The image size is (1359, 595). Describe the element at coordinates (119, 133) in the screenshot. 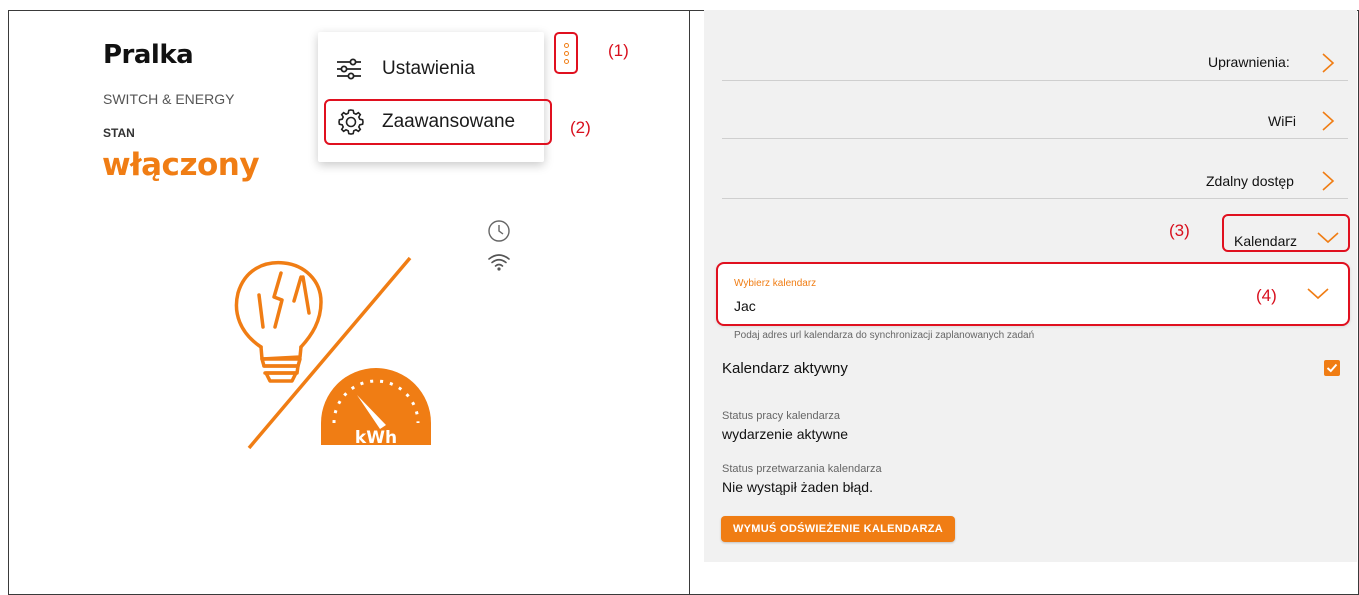

I see `state-label: STAN` at that location.